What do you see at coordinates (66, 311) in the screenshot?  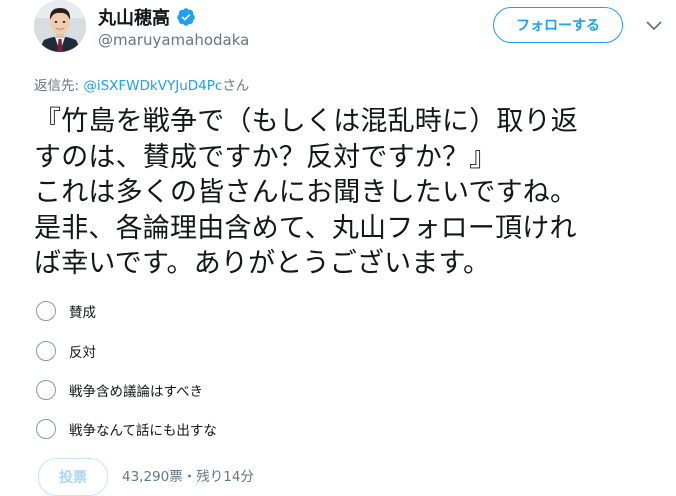 I see `poll-option: 賛成` at bounding box center [66, 311].